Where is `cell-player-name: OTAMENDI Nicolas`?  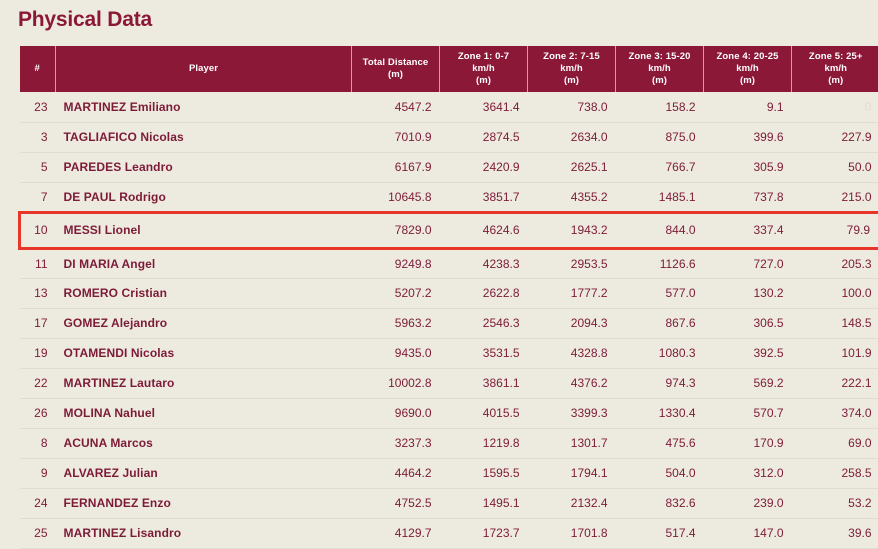 cell-player-name: OTAMENDI Nicolas is located at coordinates (204, 353).